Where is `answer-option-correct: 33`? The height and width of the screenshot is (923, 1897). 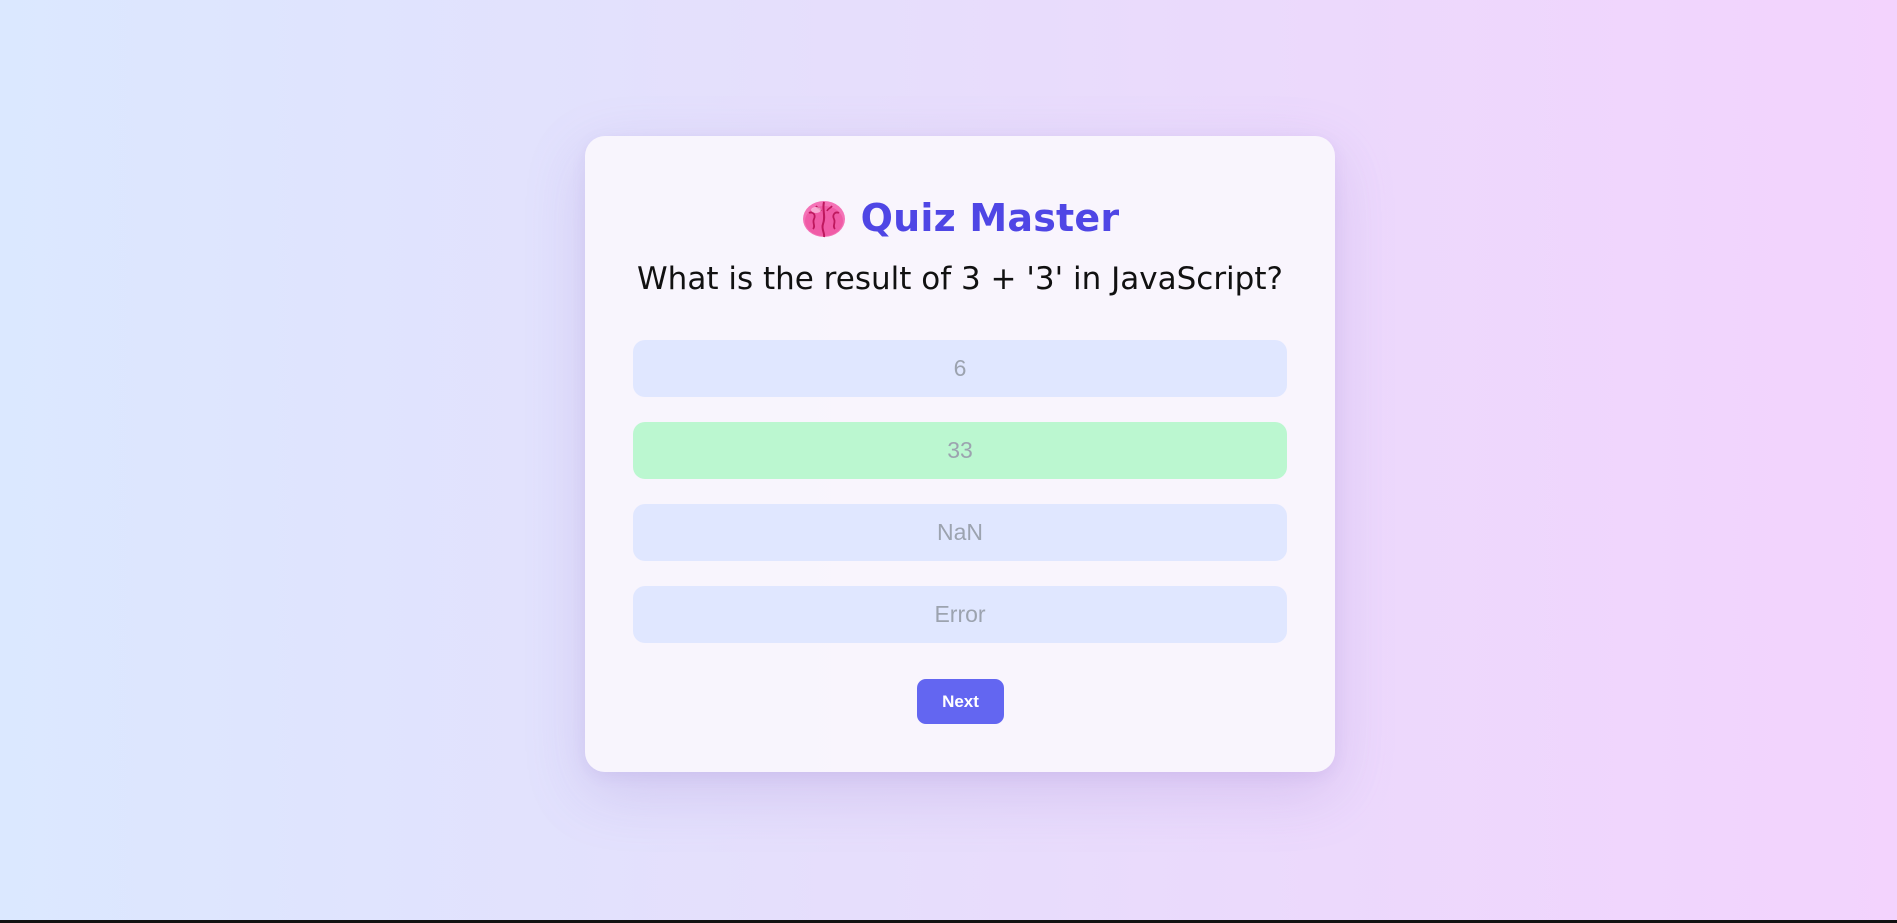 answer-option-correct: 33 is located at coordinates (960, 450).